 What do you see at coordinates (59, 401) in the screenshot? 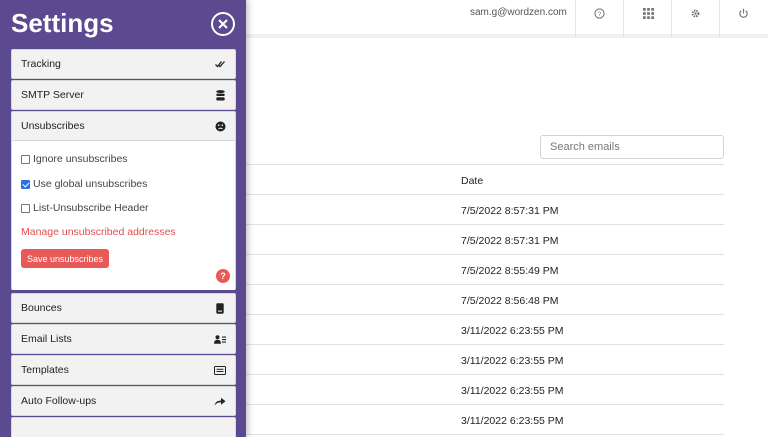
I see `auto-followups-label: Auto Follow-ups` at bounding box center [59, 401].